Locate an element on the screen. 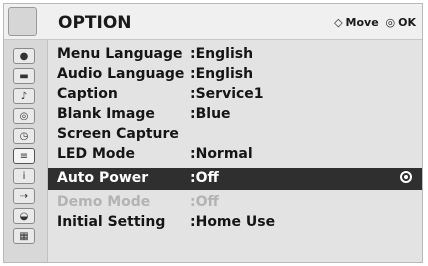 The width and height of the screenshot is (428, 266). sidebar-usb-icon: ◒ is located at coordinates (24, 216).